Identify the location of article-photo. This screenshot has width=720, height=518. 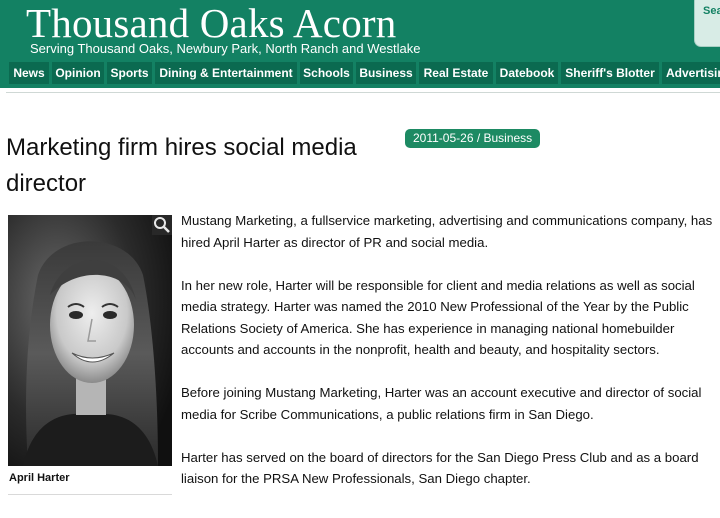
(90, 340).